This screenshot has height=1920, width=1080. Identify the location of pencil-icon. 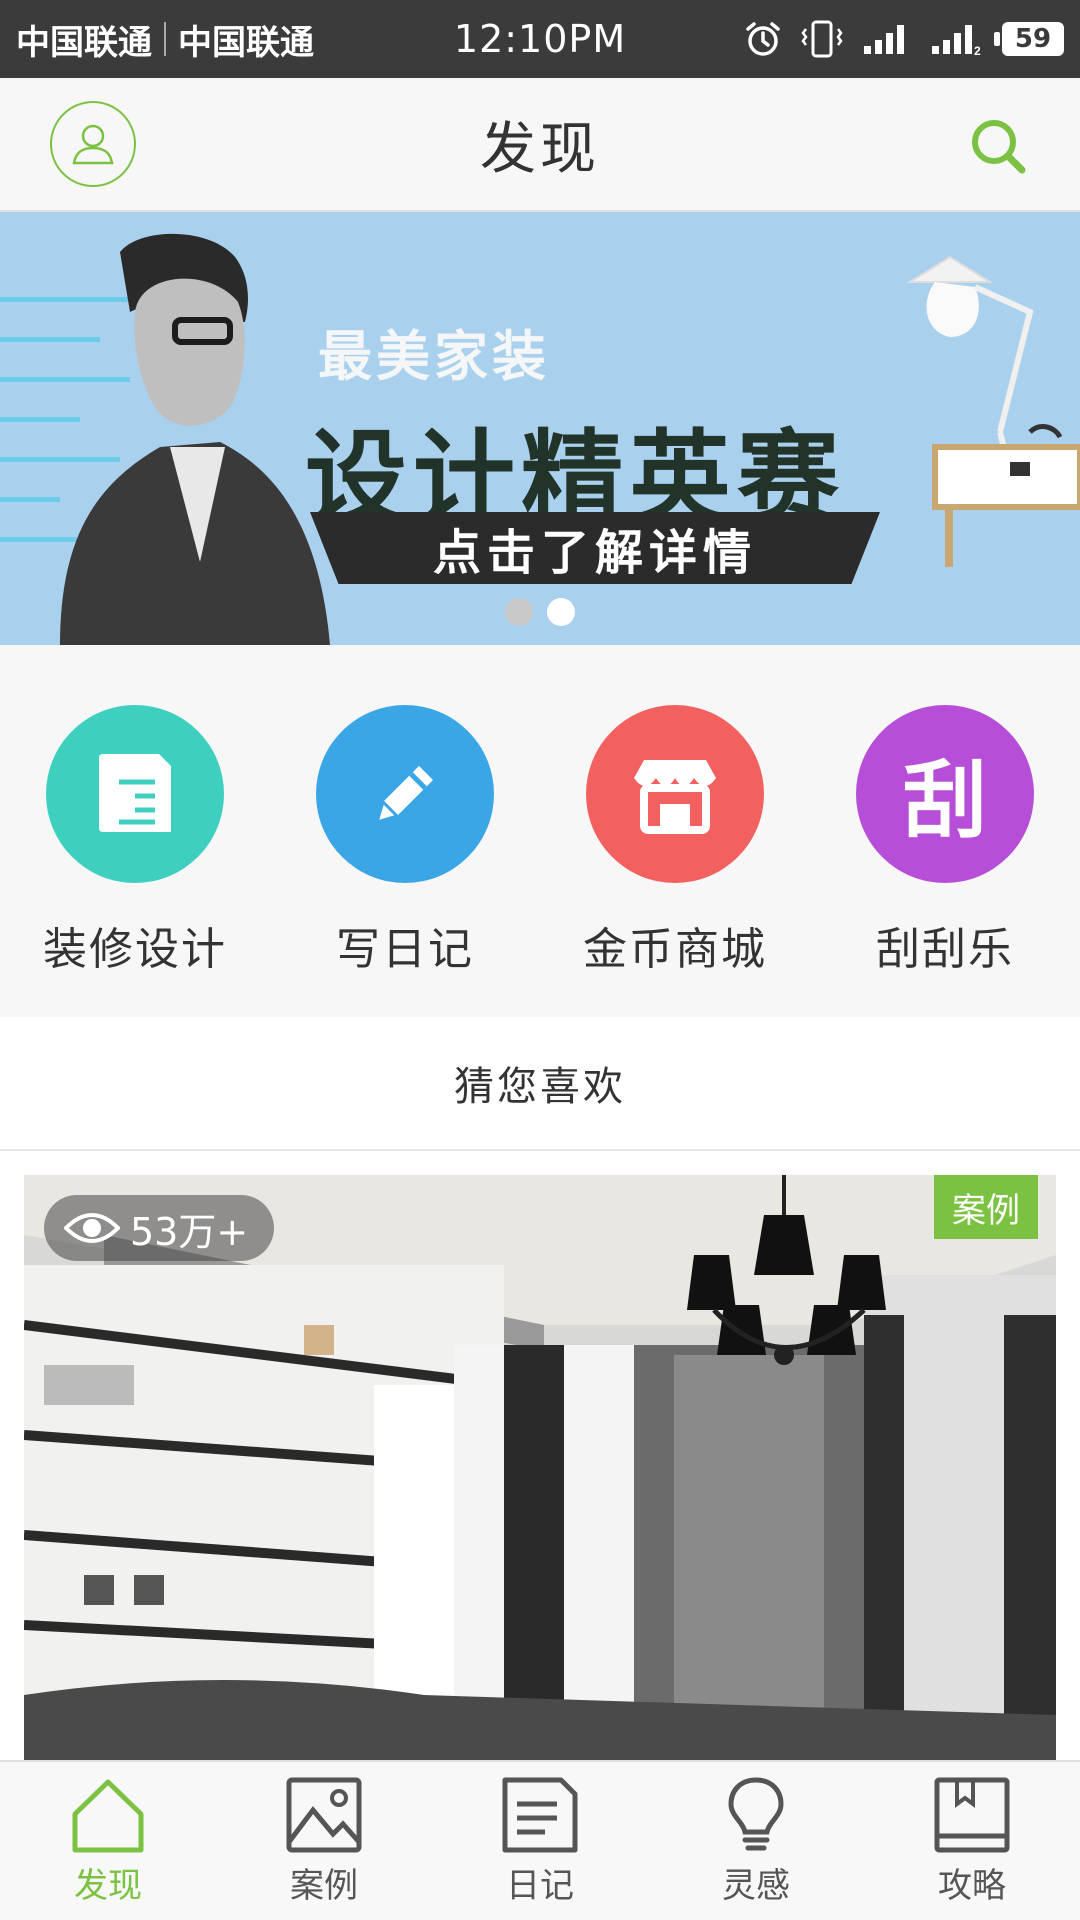
(405, 794).